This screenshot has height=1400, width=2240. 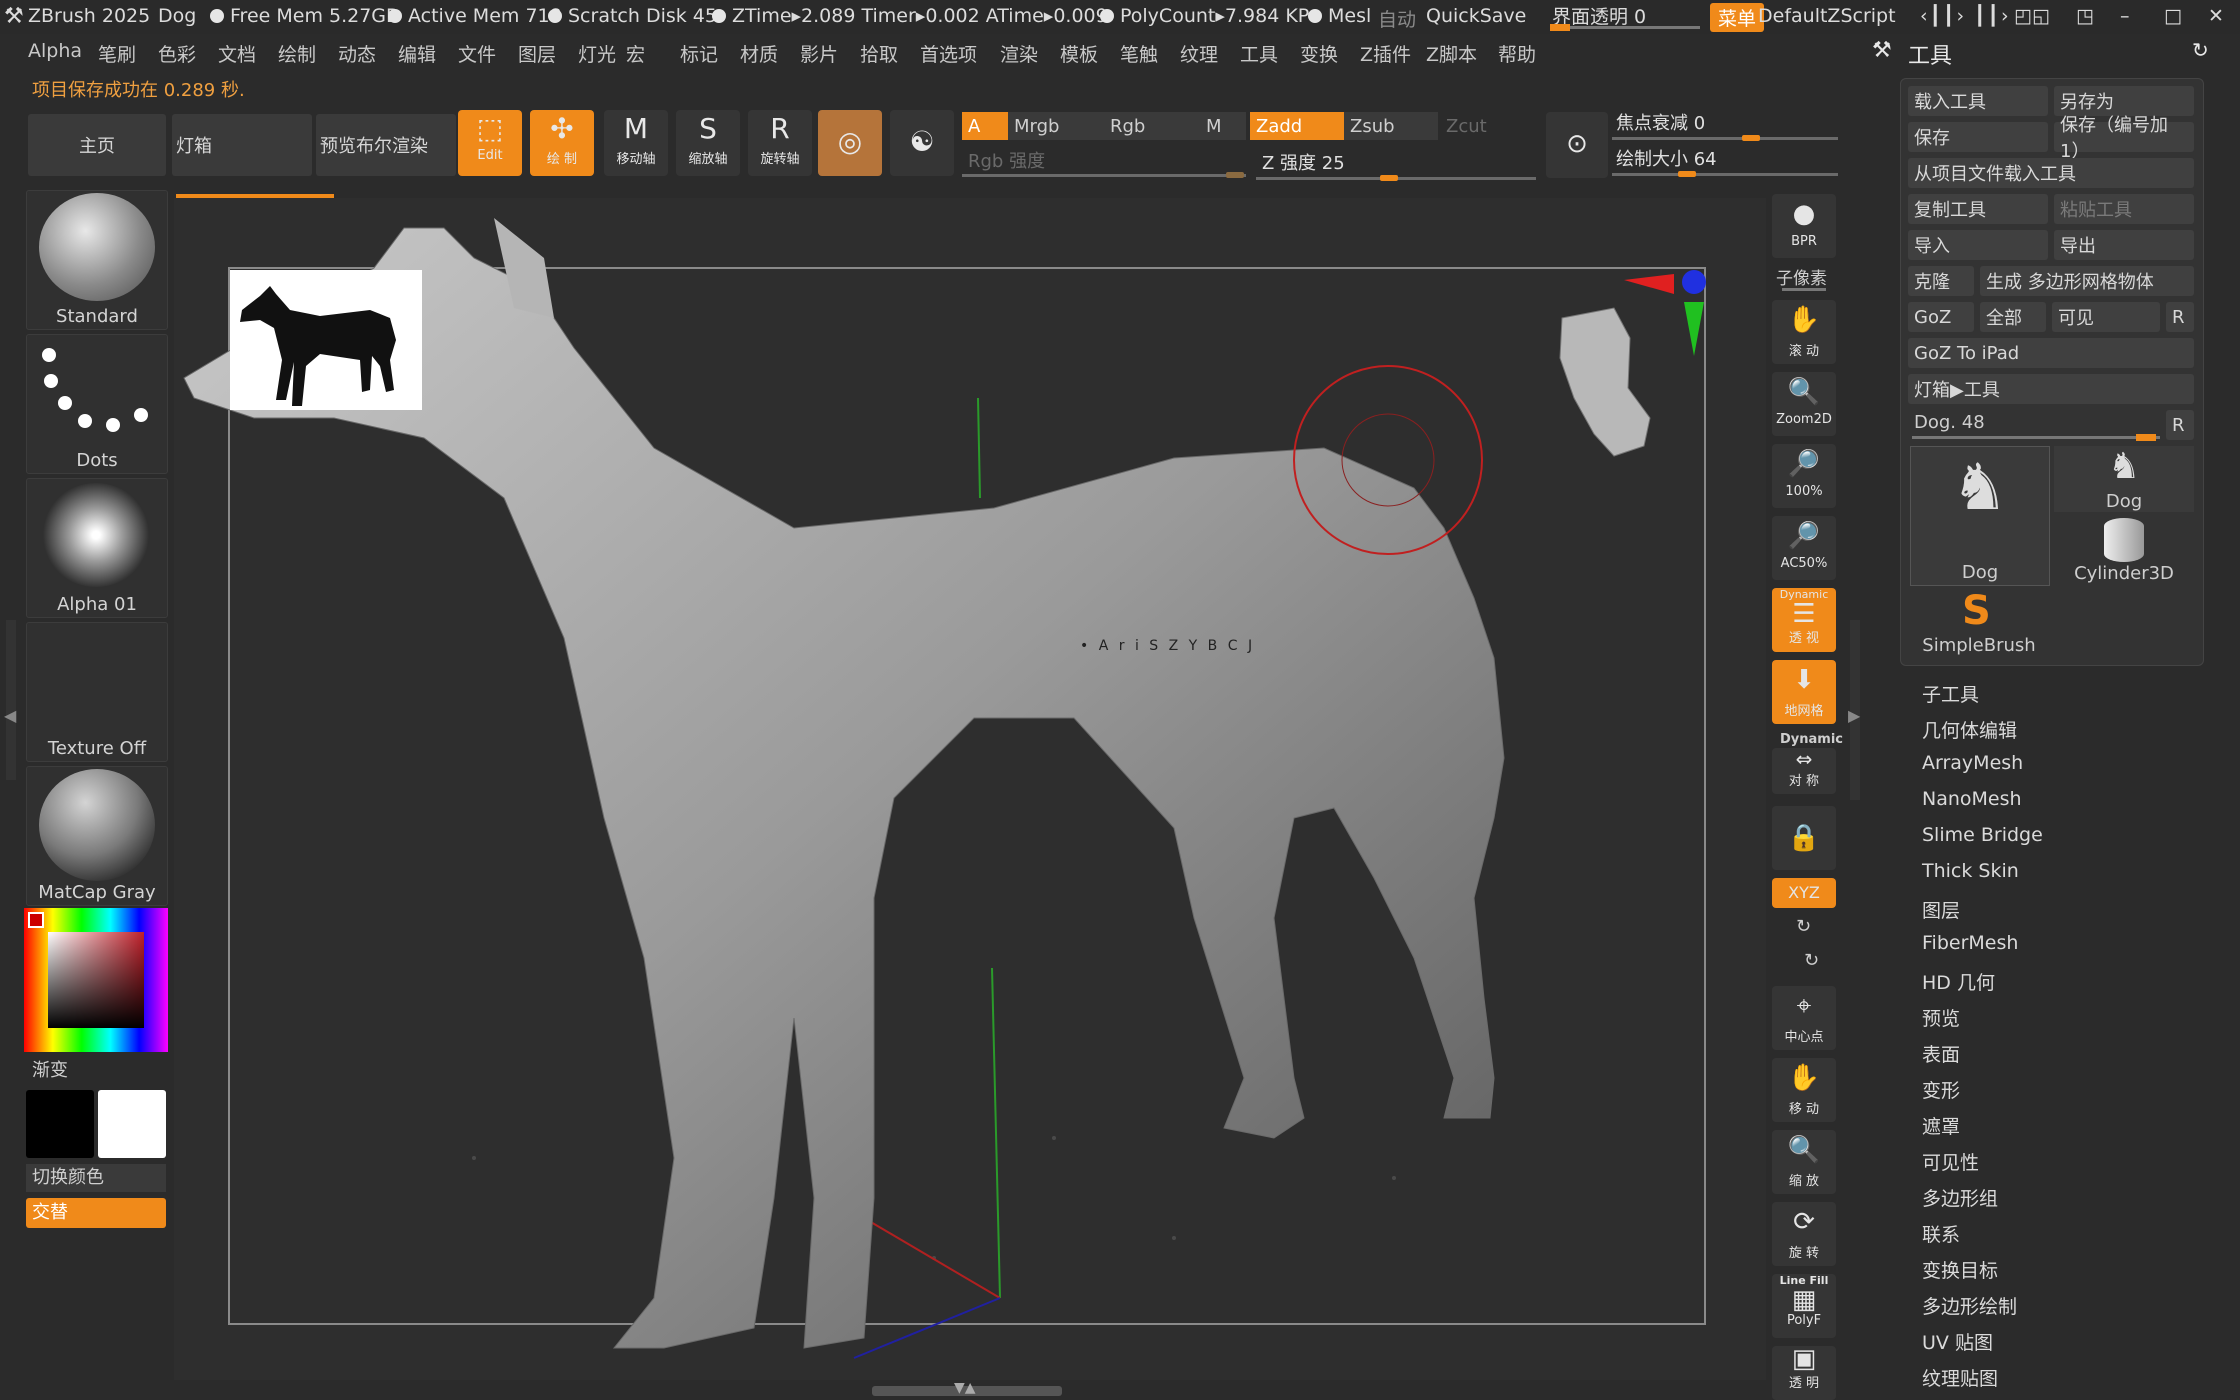 What do you see at coordinates (1978, 245) in the screenshot?
I see `import-button: 导入` at bounding box center [1978, 245].